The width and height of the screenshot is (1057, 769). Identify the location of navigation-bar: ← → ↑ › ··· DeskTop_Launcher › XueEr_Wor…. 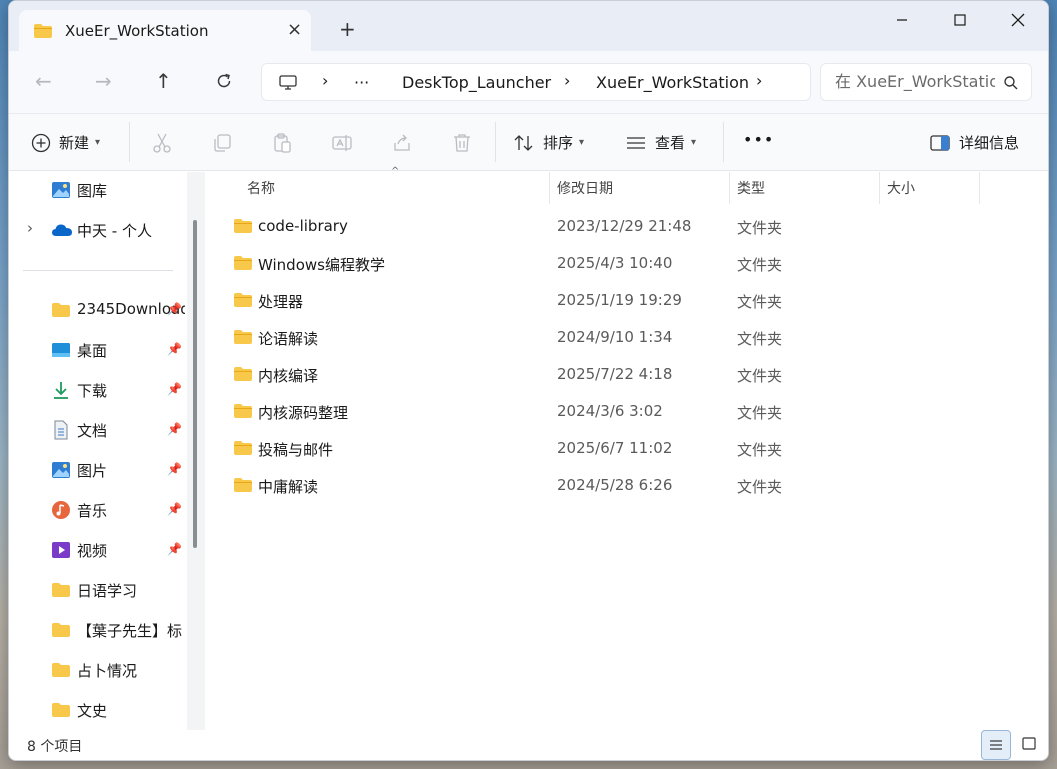
(528, 82).